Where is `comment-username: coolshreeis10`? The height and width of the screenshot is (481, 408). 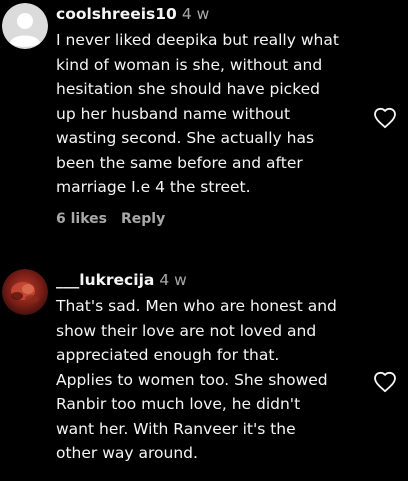
comment-username: coolshreeis10 is located at coordinates (116, 14).